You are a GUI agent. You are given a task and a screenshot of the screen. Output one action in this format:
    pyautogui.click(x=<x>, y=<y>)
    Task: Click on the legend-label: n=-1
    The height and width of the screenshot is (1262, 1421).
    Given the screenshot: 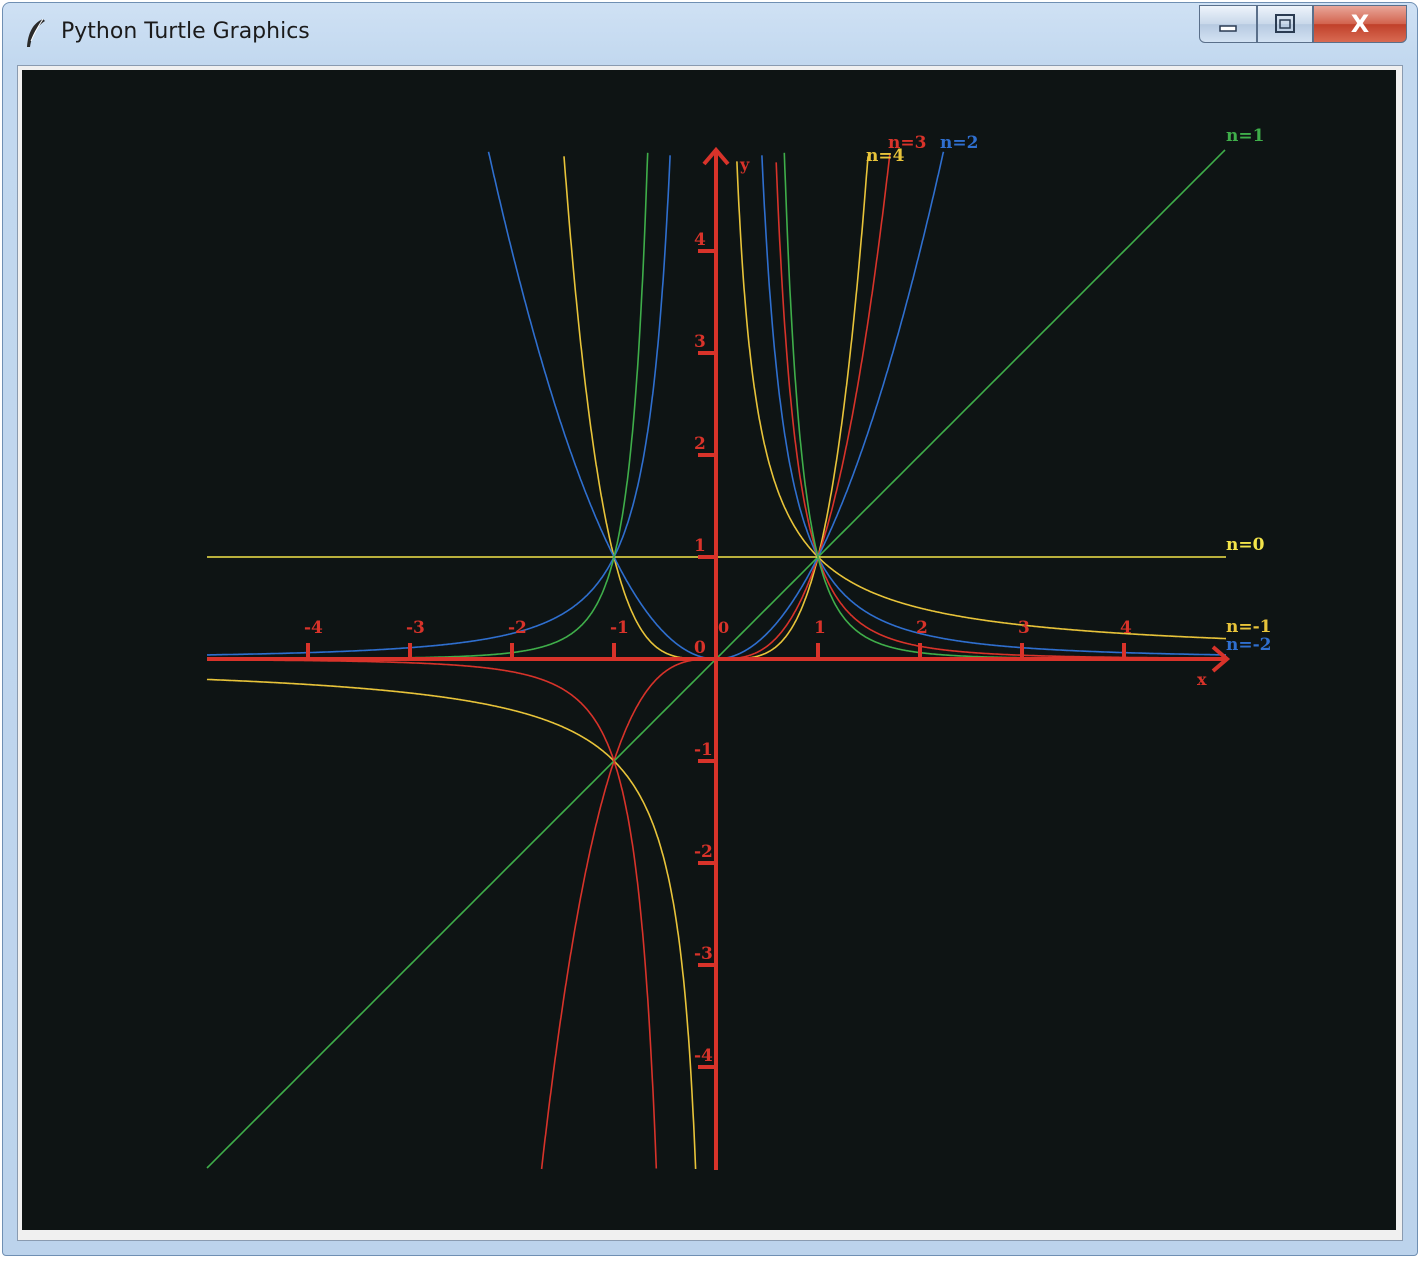 What is the action you would take?
    pyautogui.click(x=1249, y=627)
    